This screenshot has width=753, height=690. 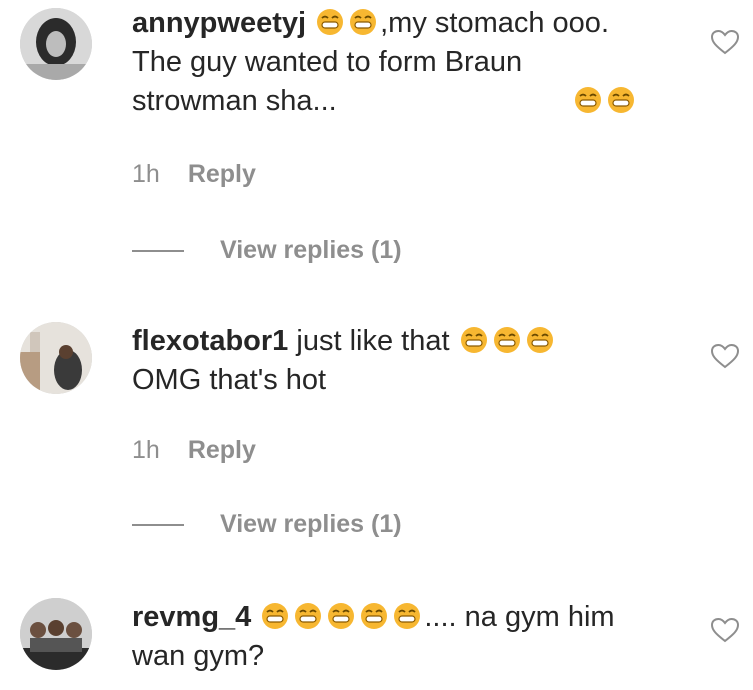 I want to click on comment-body-continued: OMG that's hot, so click(x=229, y=380).